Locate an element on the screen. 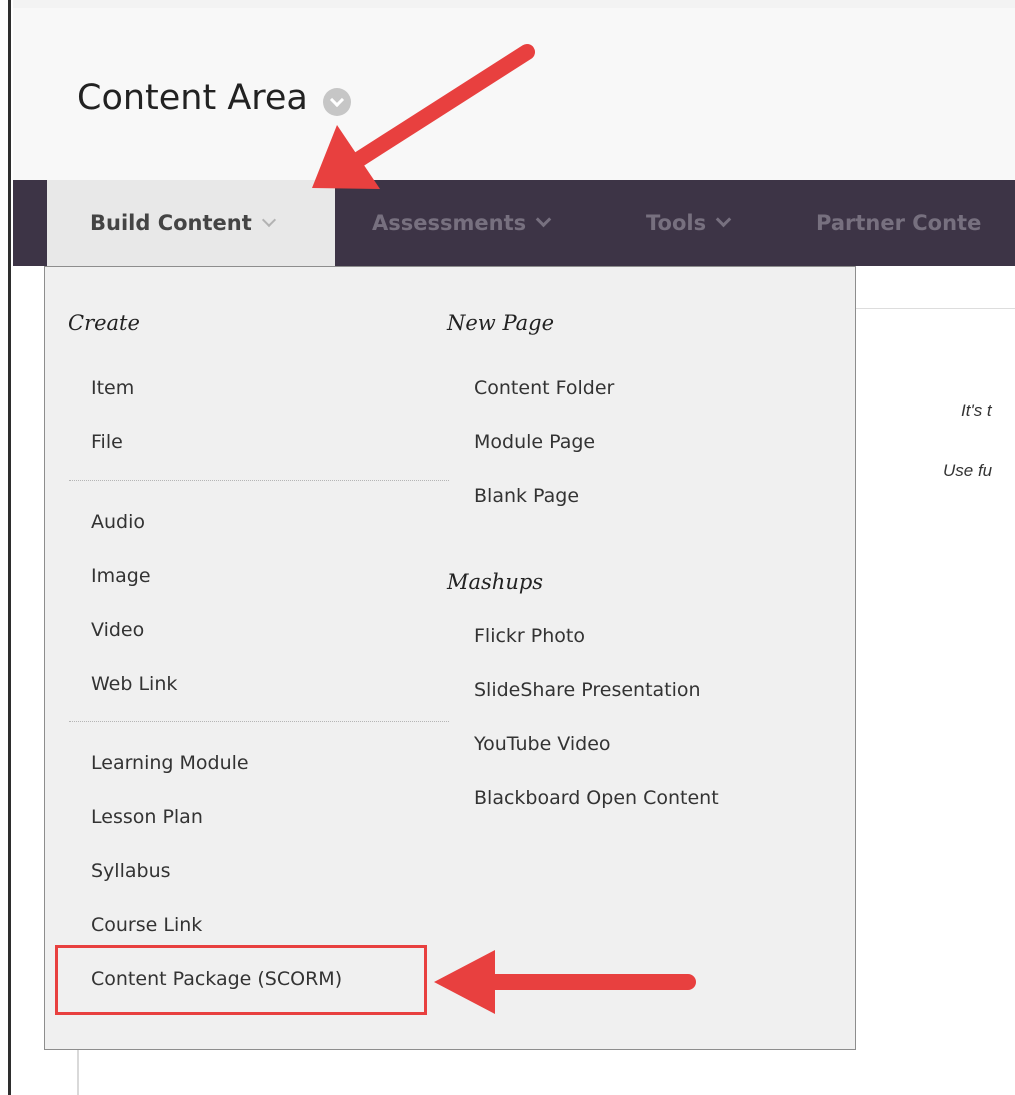 Image resolution: width=1015 pixels, height=1095 pixels. arrow-annotation-top is located at coordinates (423, 116).